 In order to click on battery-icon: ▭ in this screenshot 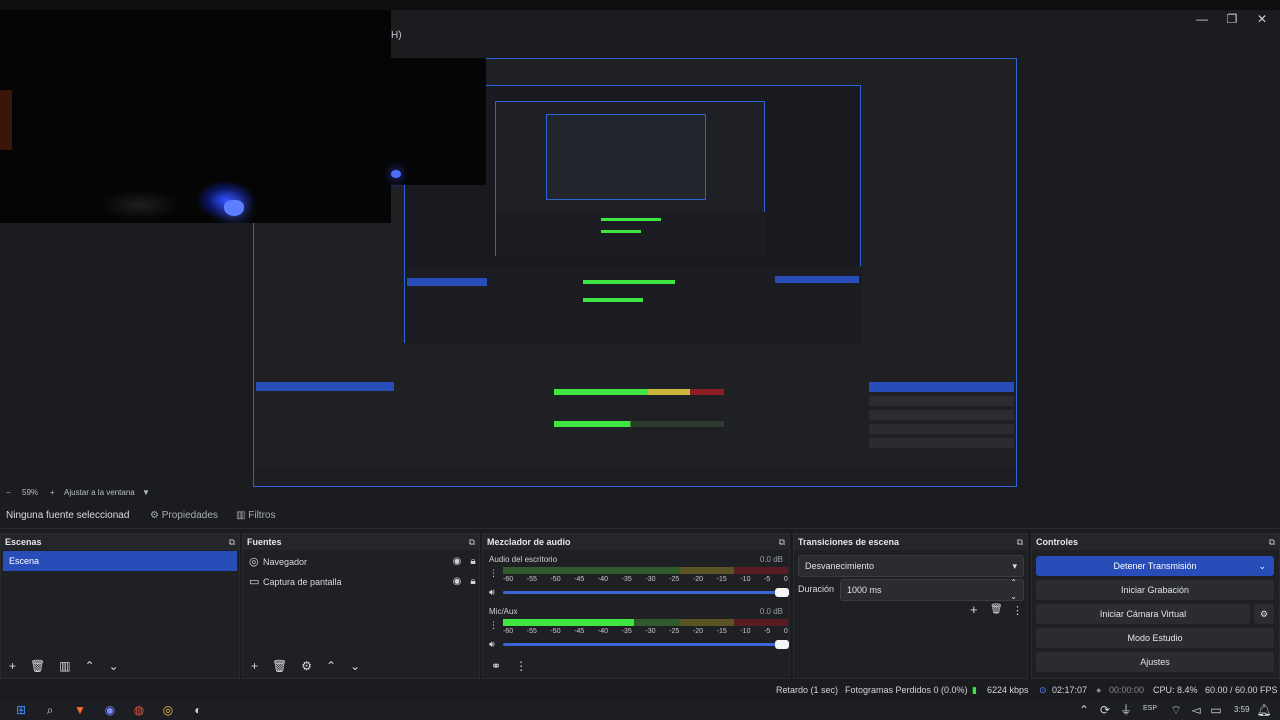, I will do `click(1216, 710)`.